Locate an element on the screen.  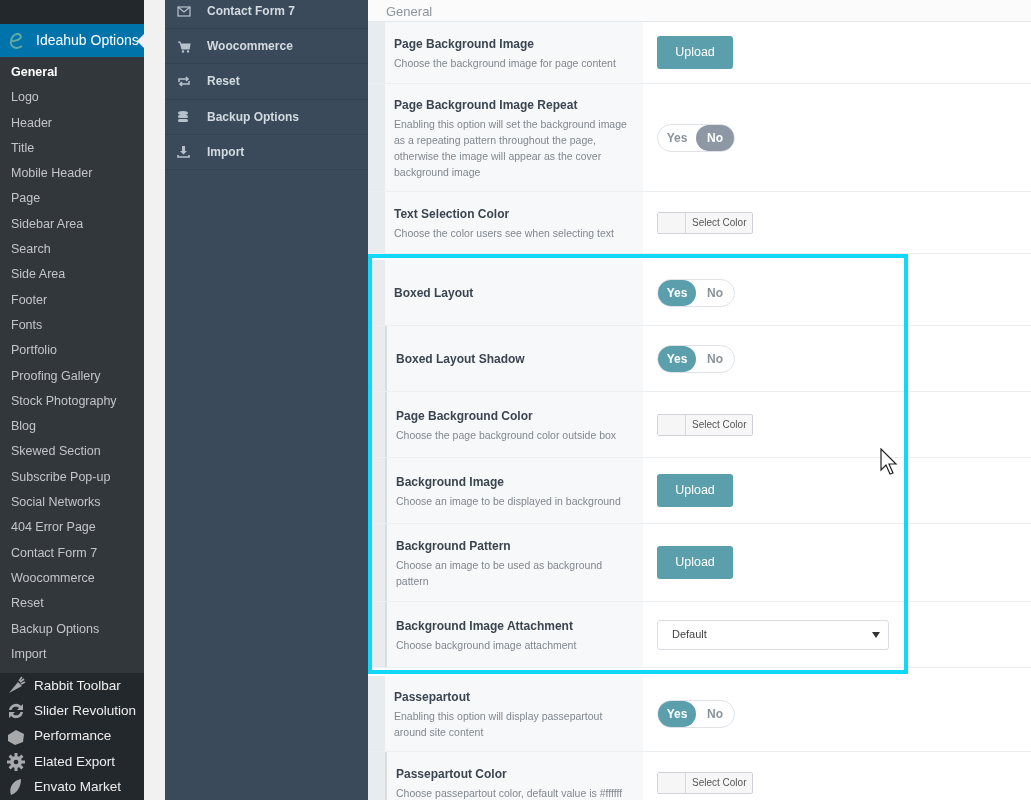
submenu-item: Skewed Section is located at coordinates (72, 452).